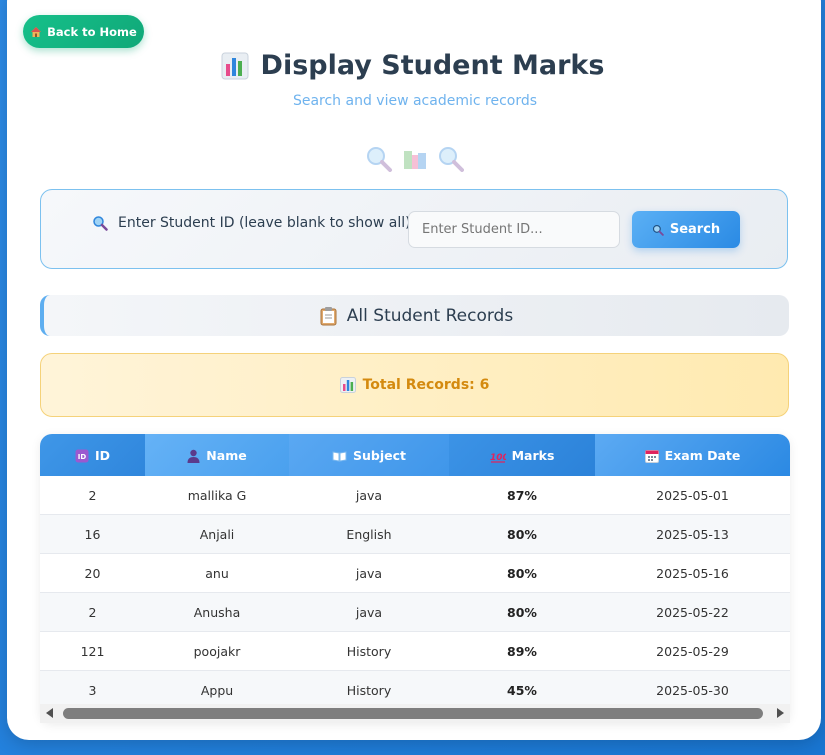  I want to click on column-header-exam-date-label: Exam Date, so click(702, 455).